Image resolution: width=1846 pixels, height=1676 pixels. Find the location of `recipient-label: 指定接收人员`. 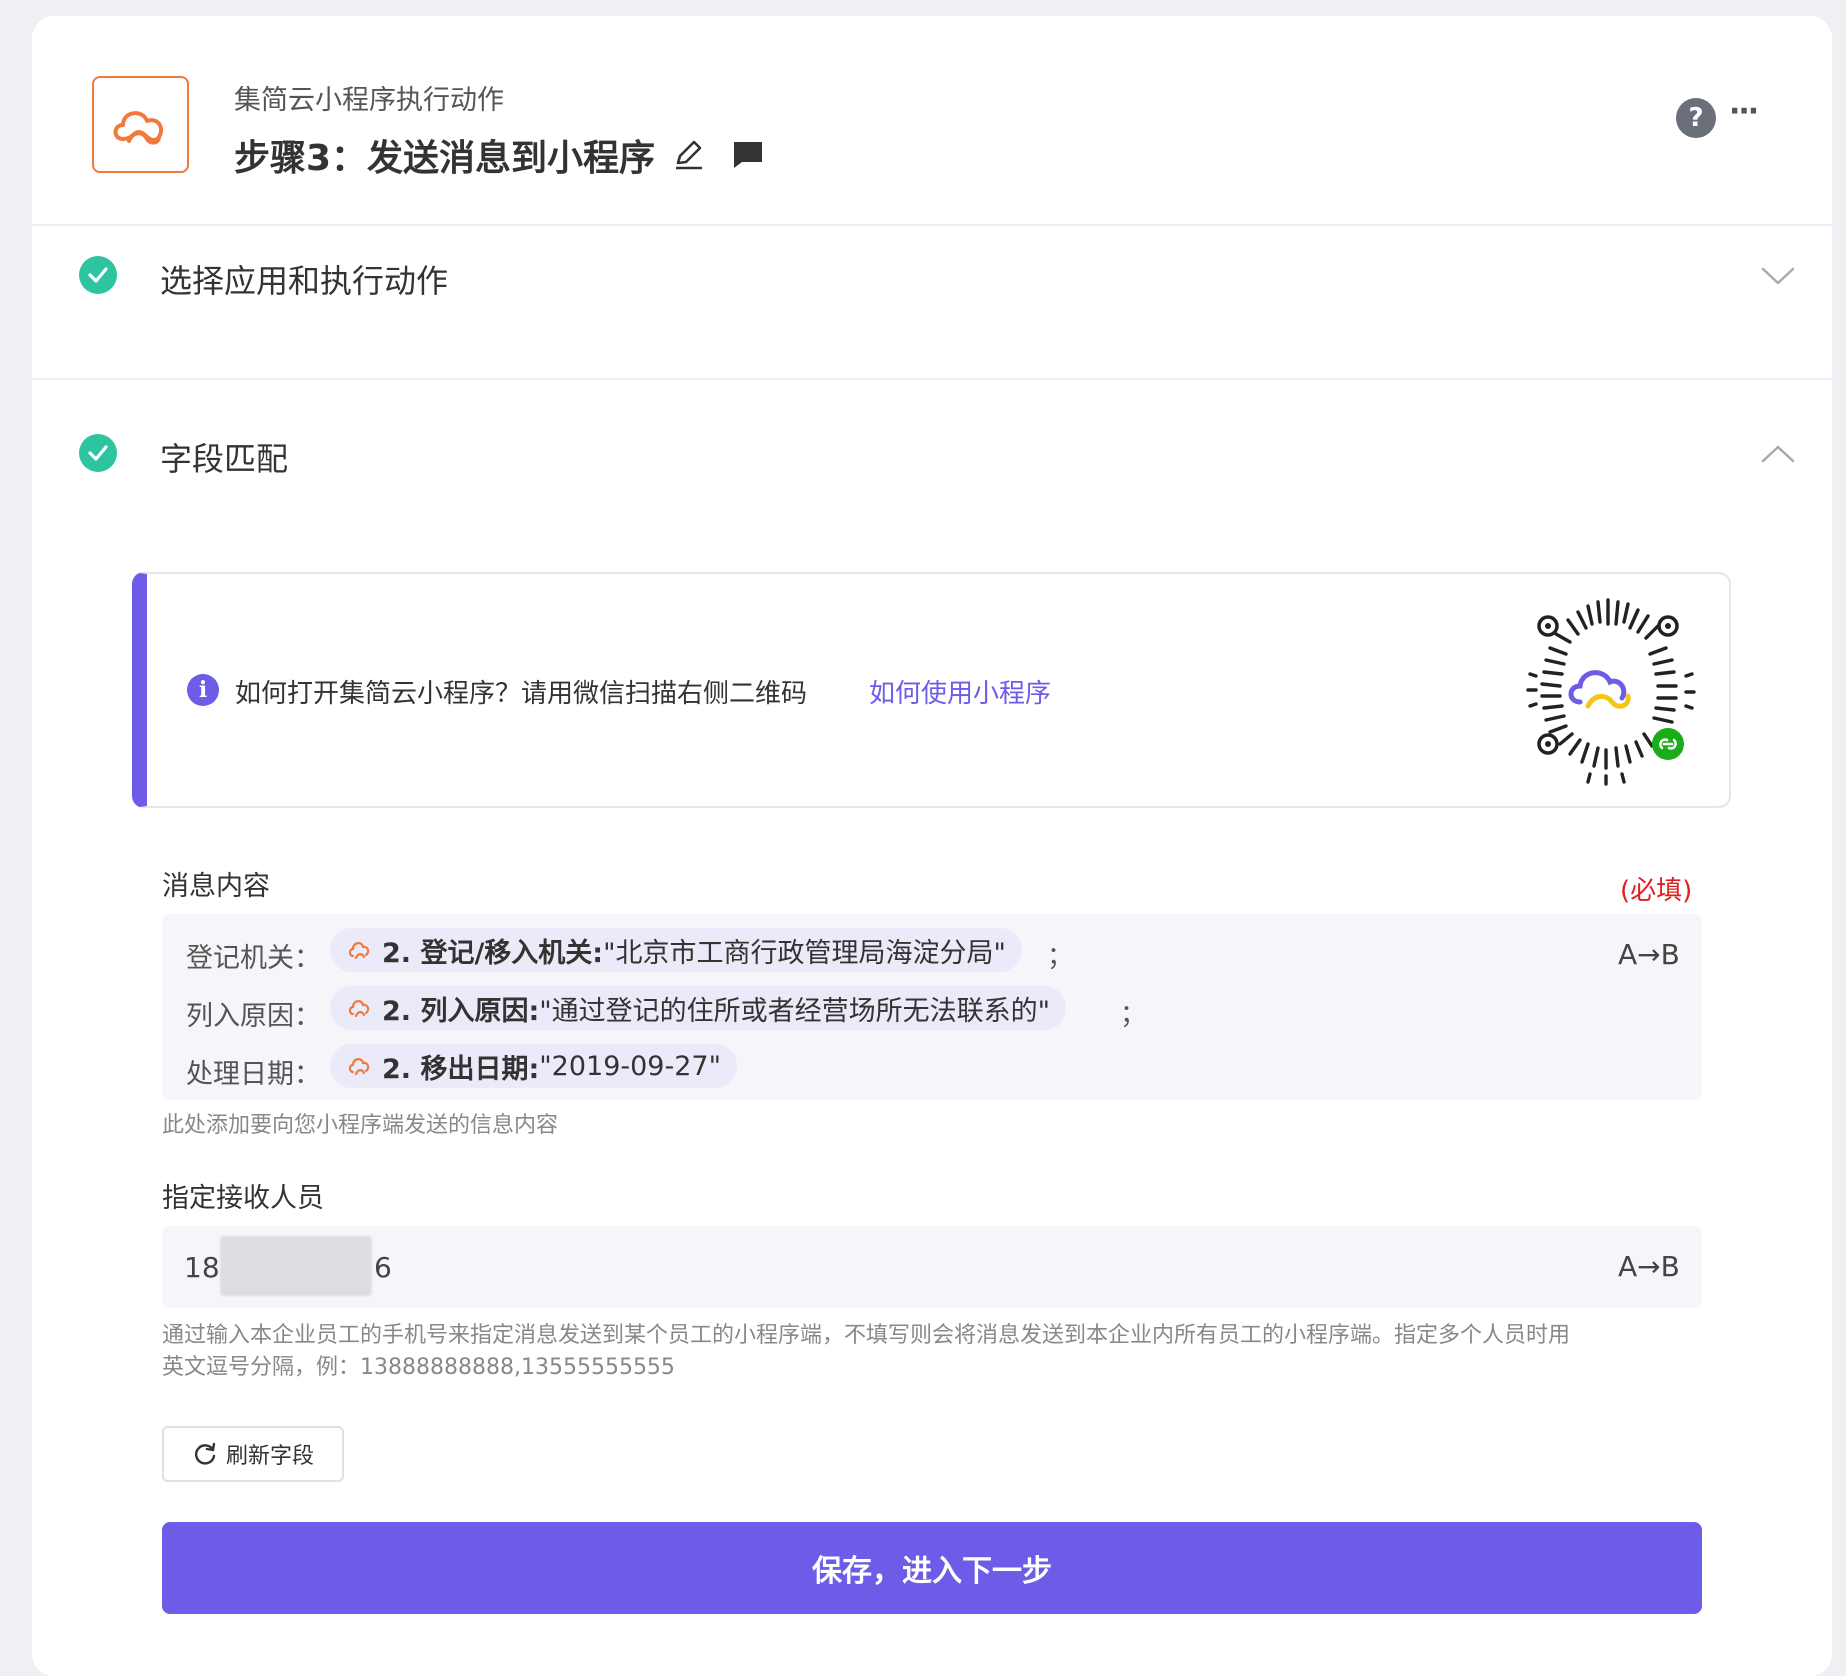

recipient-label: 指定接收人员 is located at coordinates (243, 1198).